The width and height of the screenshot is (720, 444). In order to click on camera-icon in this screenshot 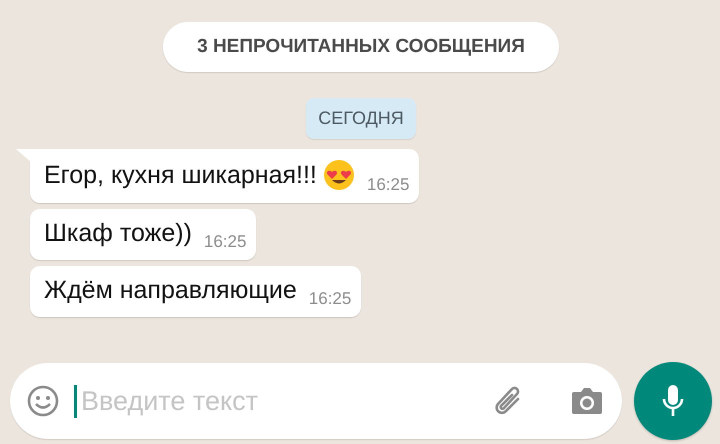, I will do `click(587, 401)`.